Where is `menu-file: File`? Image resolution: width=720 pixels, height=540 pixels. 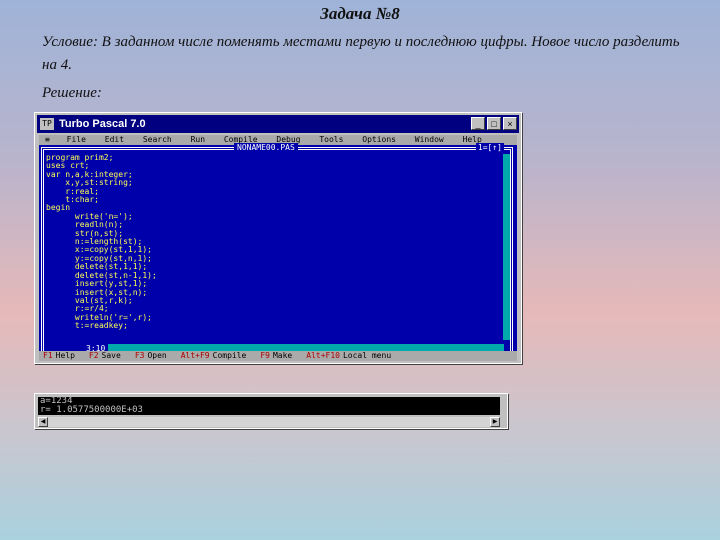
menu-file: File is located at coordinates (76, 140).